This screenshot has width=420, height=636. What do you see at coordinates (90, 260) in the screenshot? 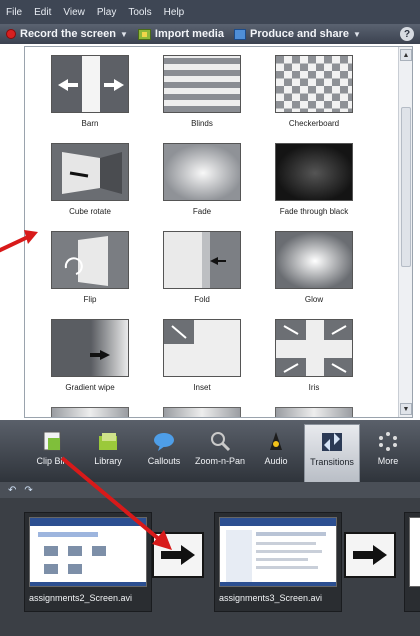
I see `flip-transition-icon` at bounding box center [90, 260].